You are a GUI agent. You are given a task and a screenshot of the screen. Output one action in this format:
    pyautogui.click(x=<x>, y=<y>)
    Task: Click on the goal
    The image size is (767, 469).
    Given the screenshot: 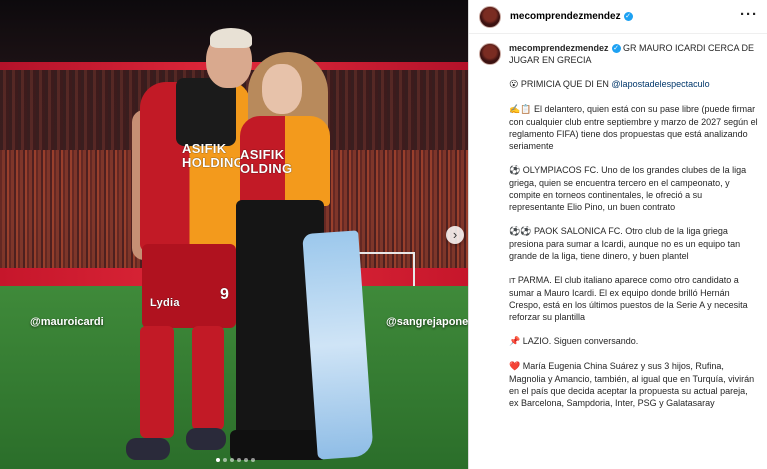 What is the action you would take?
    pyautogui.click(x=385, y=269)
    